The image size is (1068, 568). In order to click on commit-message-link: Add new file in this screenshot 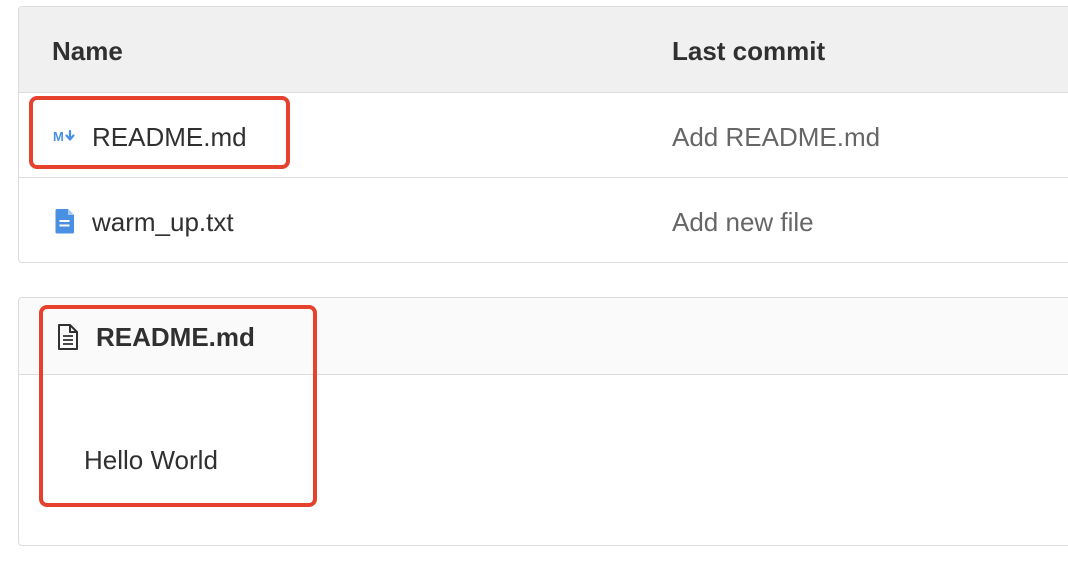, I will do `click(743, 222)`.